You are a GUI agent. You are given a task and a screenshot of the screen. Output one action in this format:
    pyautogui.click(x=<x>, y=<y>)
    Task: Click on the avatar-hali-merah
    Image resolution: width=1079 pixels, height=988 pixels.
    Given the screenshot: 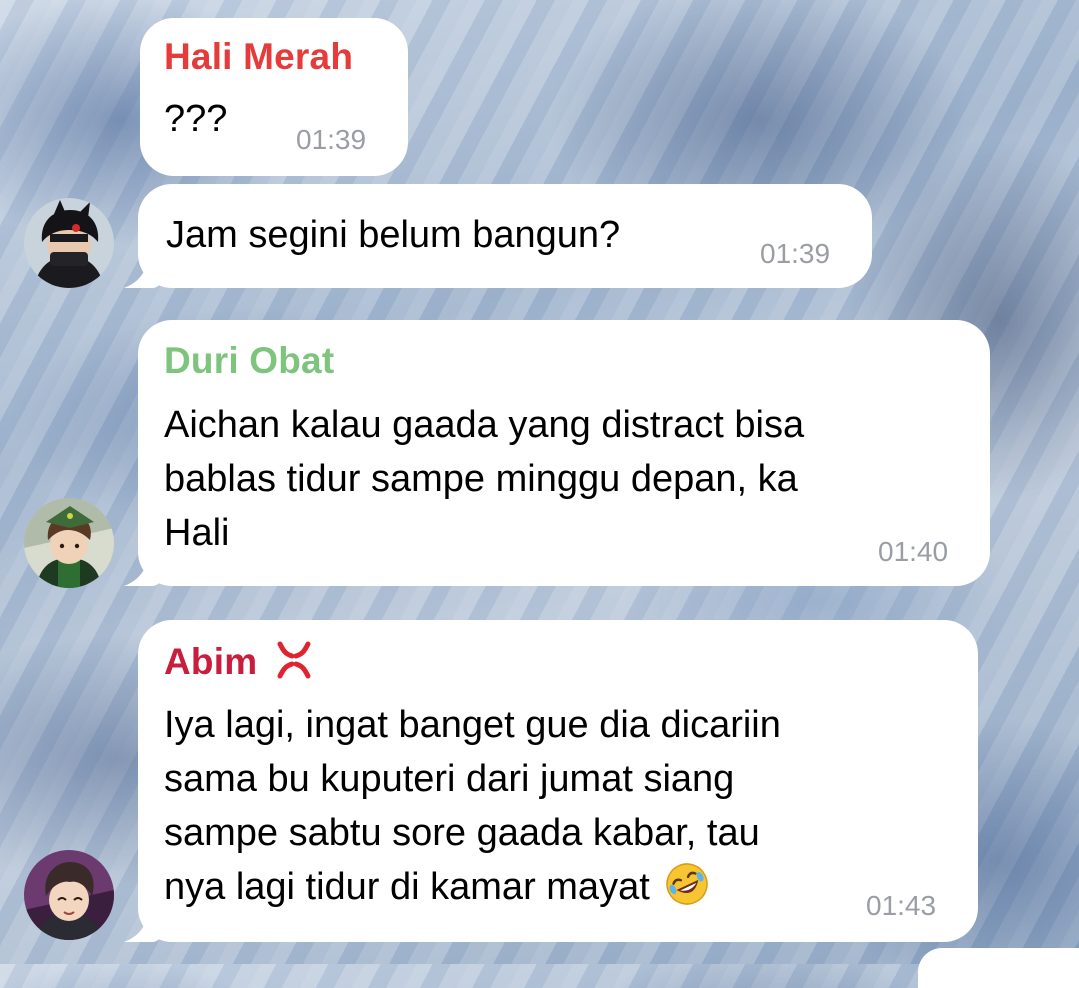 What is the action you would take?
    pyautogui.click(x=69, y=243)
    